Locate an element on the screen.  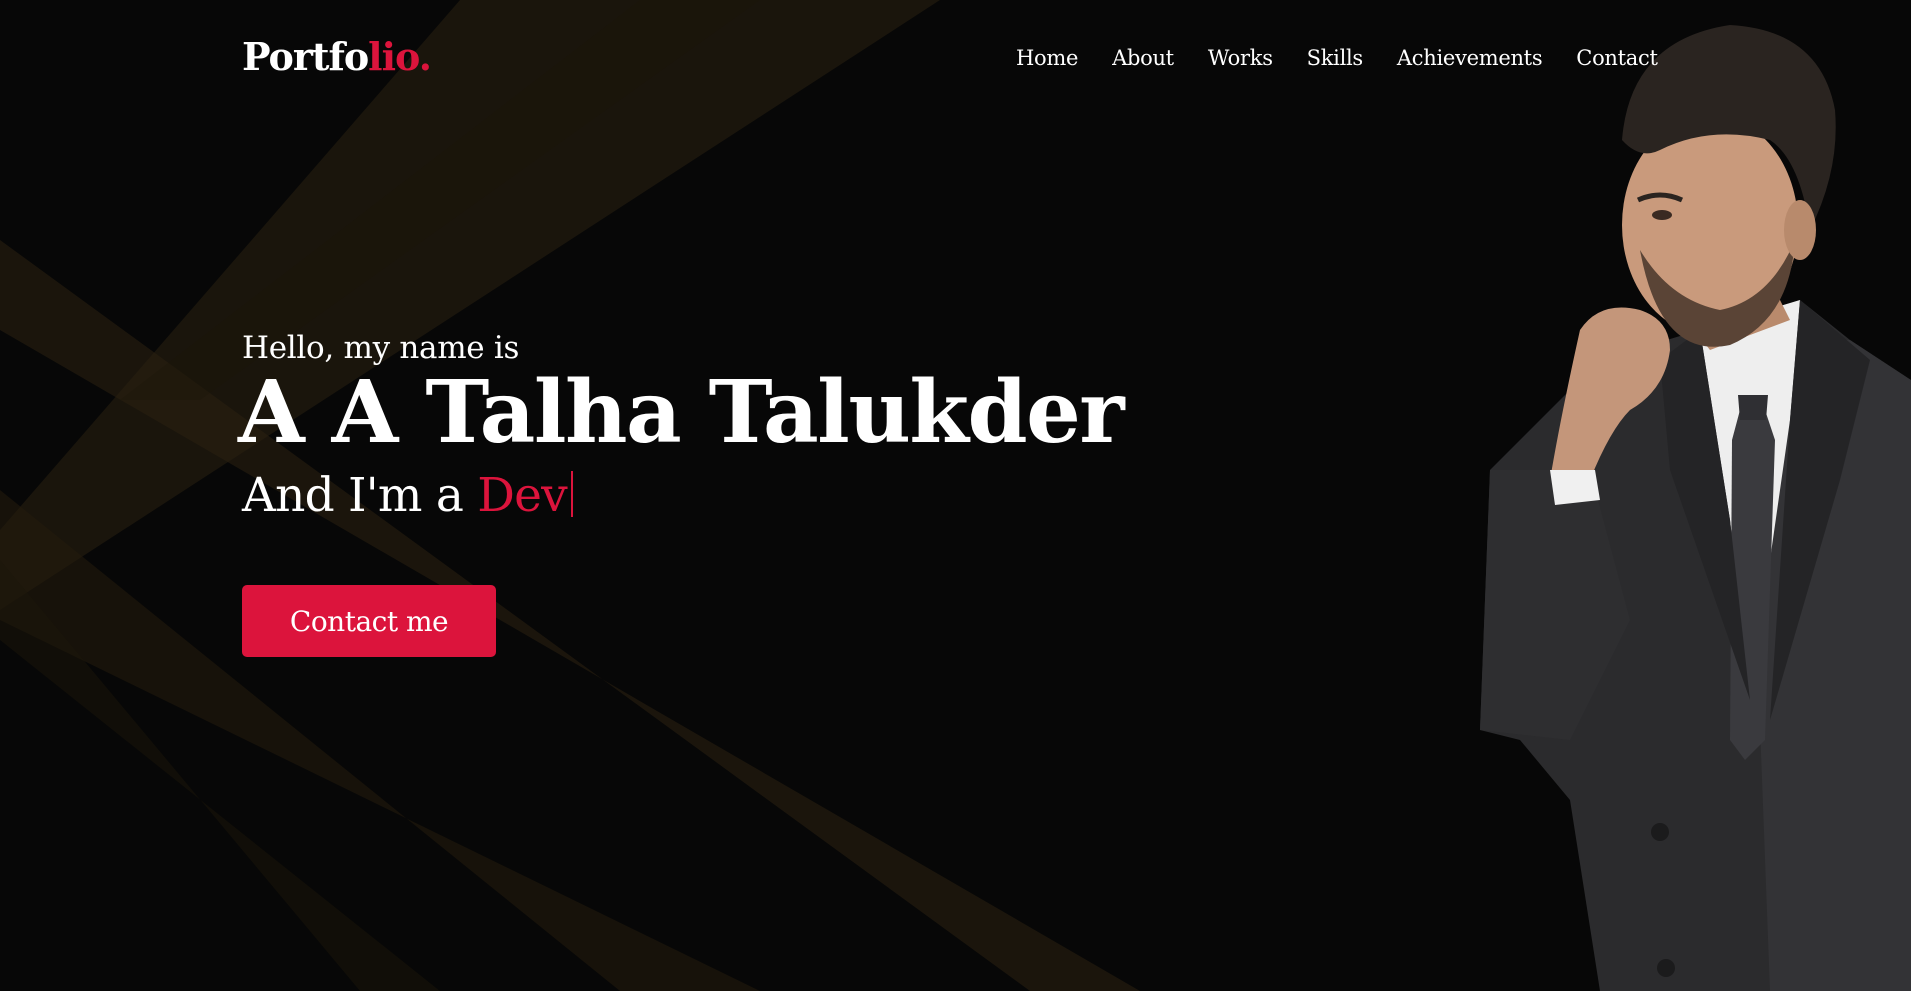
nav-link-works: Works is located at coordinates (1240, 58).